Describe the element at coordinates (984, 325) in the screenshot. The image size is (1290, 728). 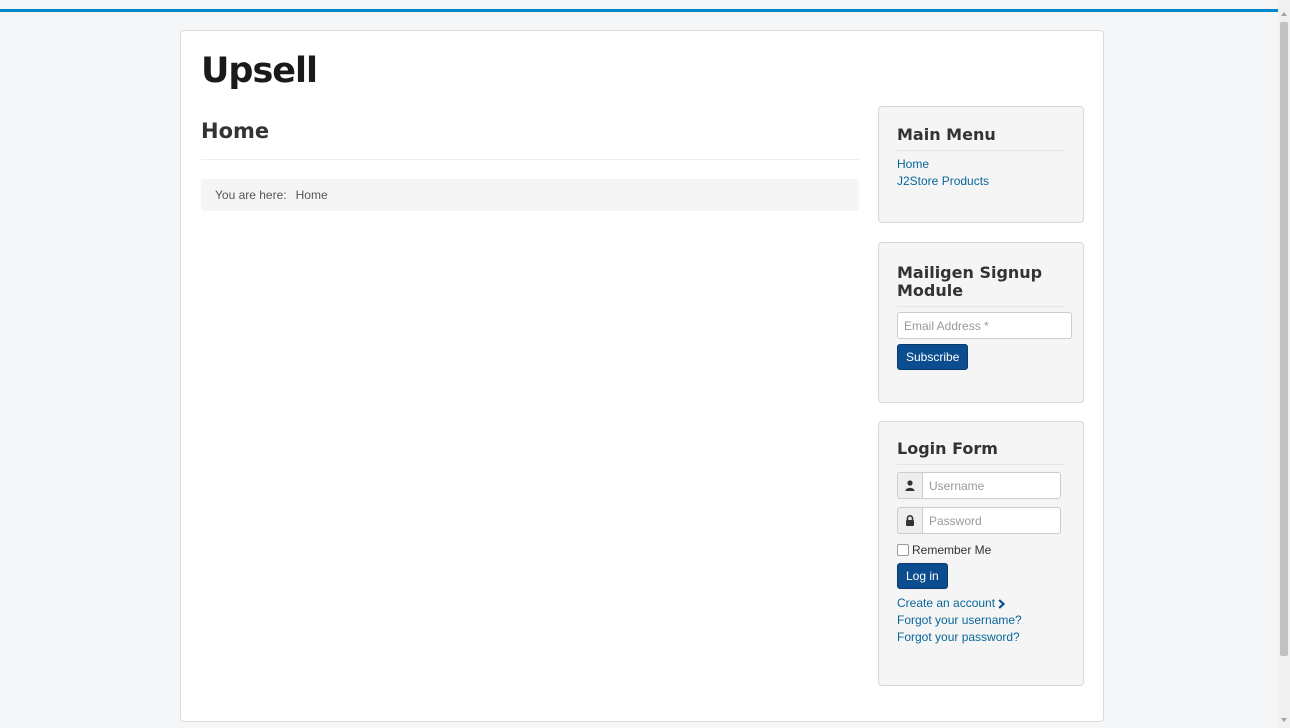
I see `email-input` at that location.